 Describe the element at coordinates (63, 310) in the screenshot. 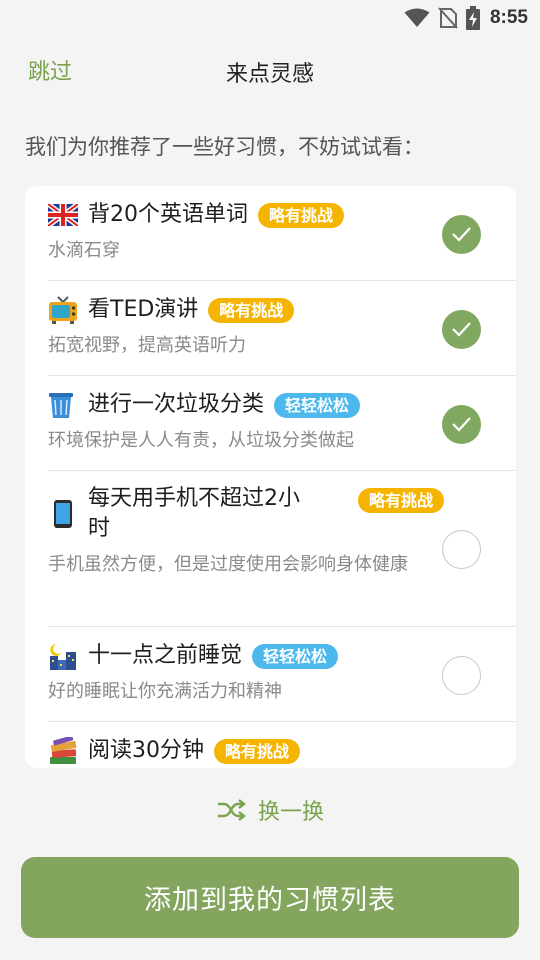

I see `tv-icon` at that location.